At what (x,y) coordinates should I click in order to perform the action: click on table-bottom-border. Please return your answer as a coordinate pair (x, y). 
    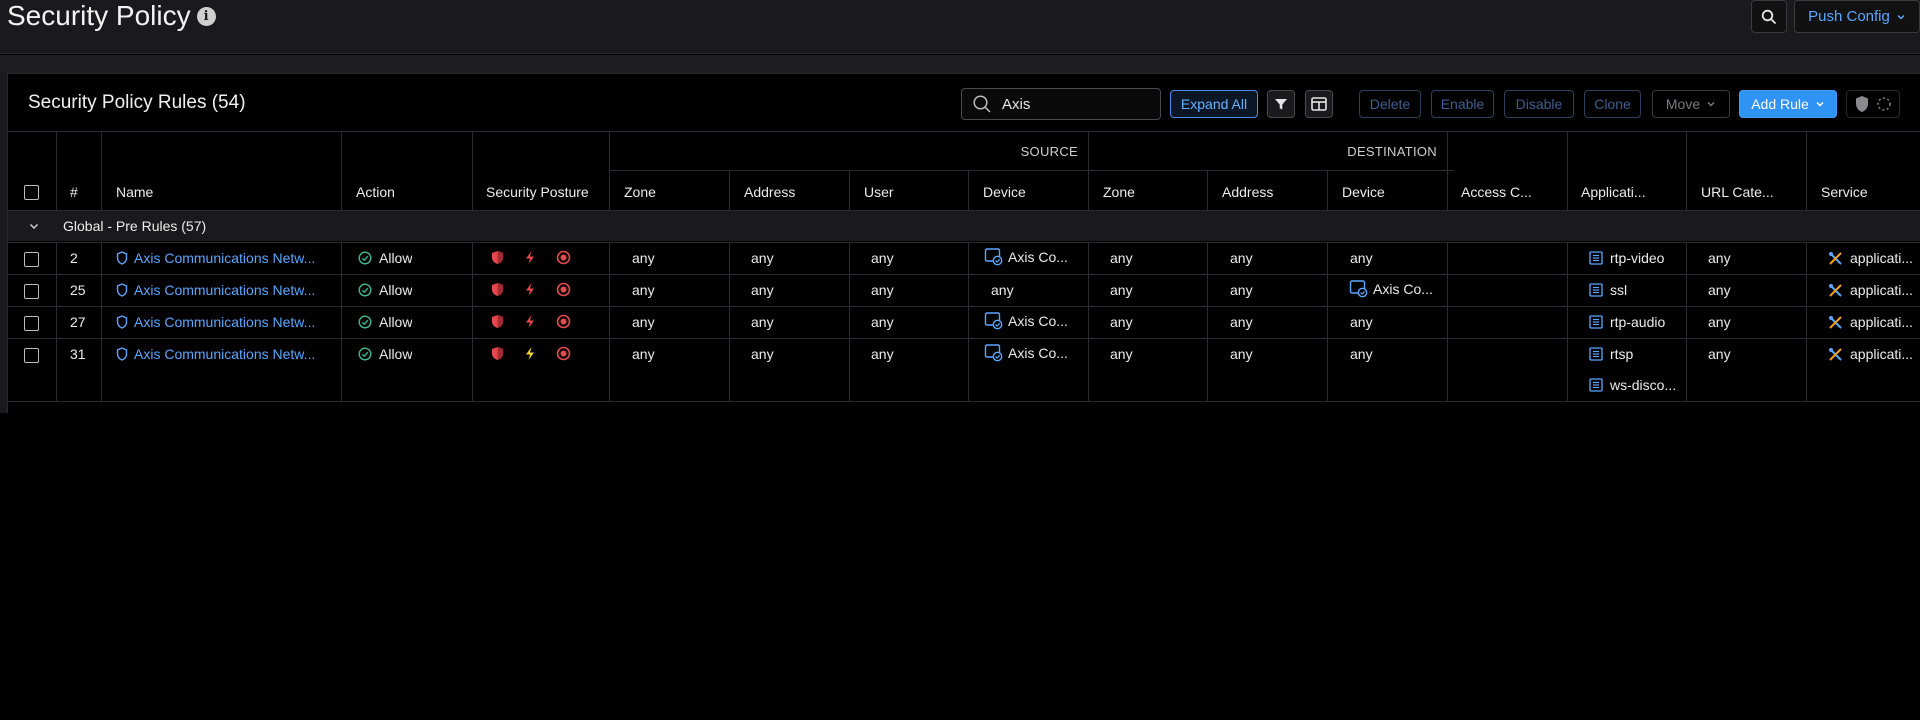
    Looking at the image, I should click on (964, 401).